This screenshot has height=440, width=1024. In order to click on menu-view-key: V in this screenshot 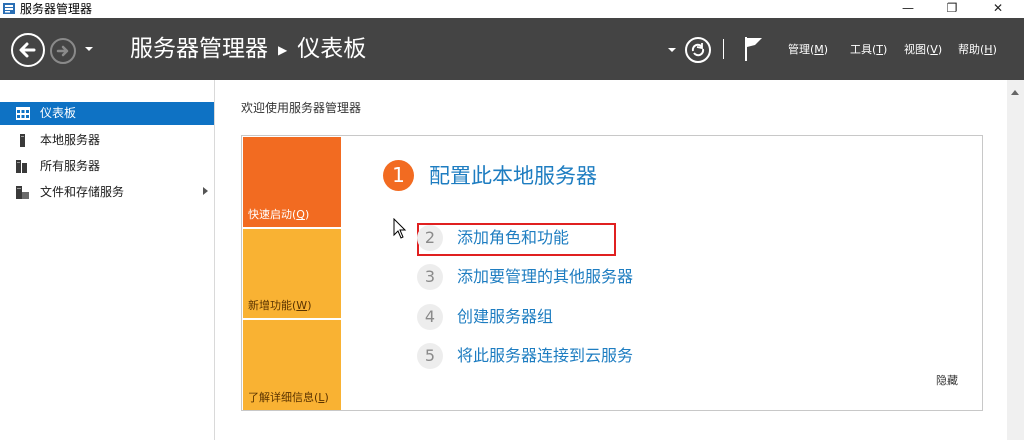, I will do `click(934, 49)`.